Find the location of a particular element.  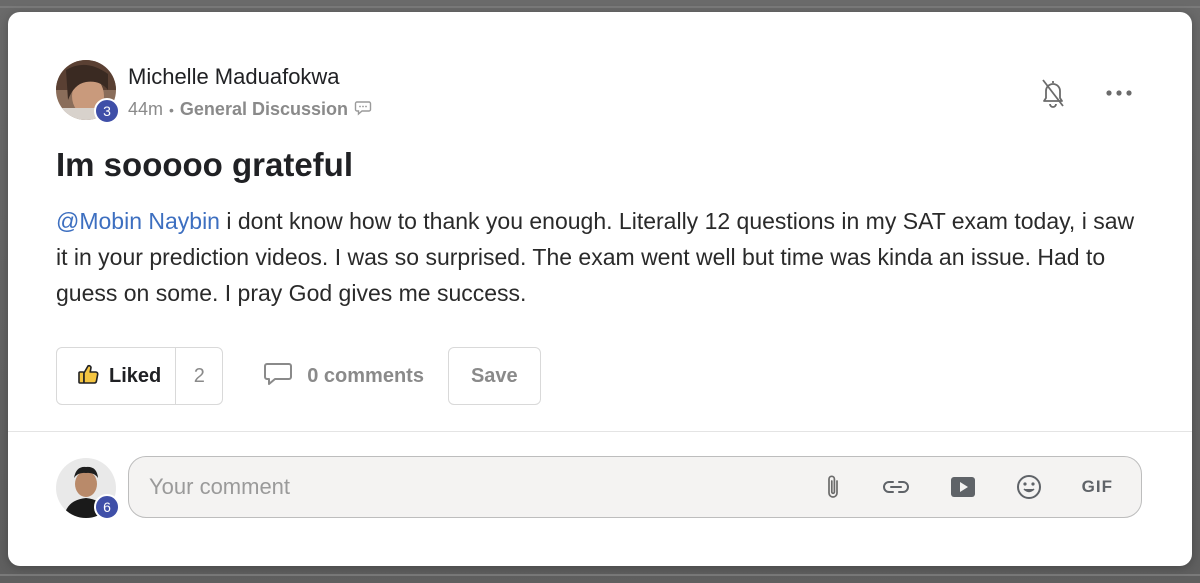

like-button: Liked is located at coordinates (116, 376).